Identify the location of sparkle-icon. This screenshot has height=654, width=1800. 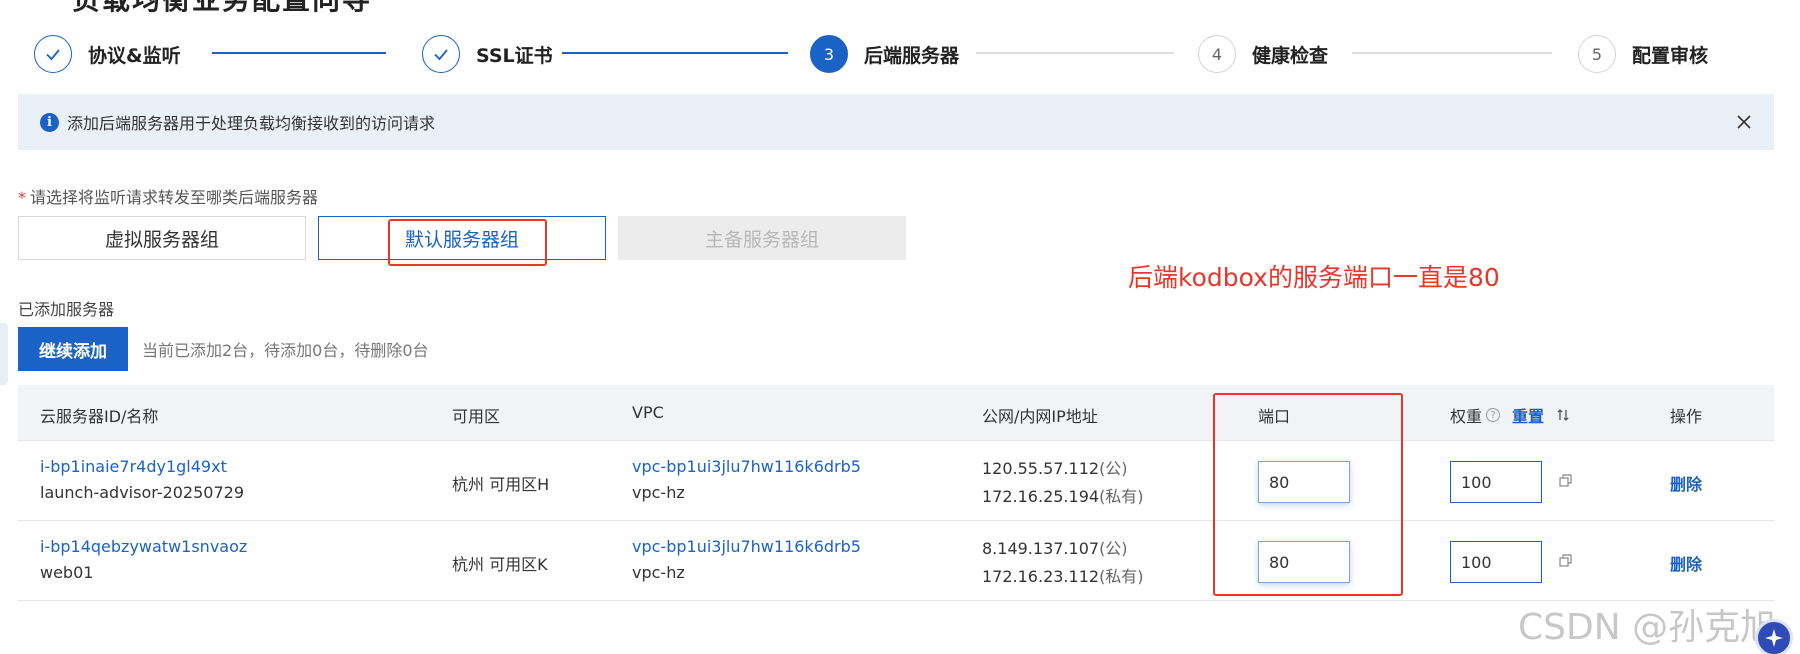
(1774, 638).